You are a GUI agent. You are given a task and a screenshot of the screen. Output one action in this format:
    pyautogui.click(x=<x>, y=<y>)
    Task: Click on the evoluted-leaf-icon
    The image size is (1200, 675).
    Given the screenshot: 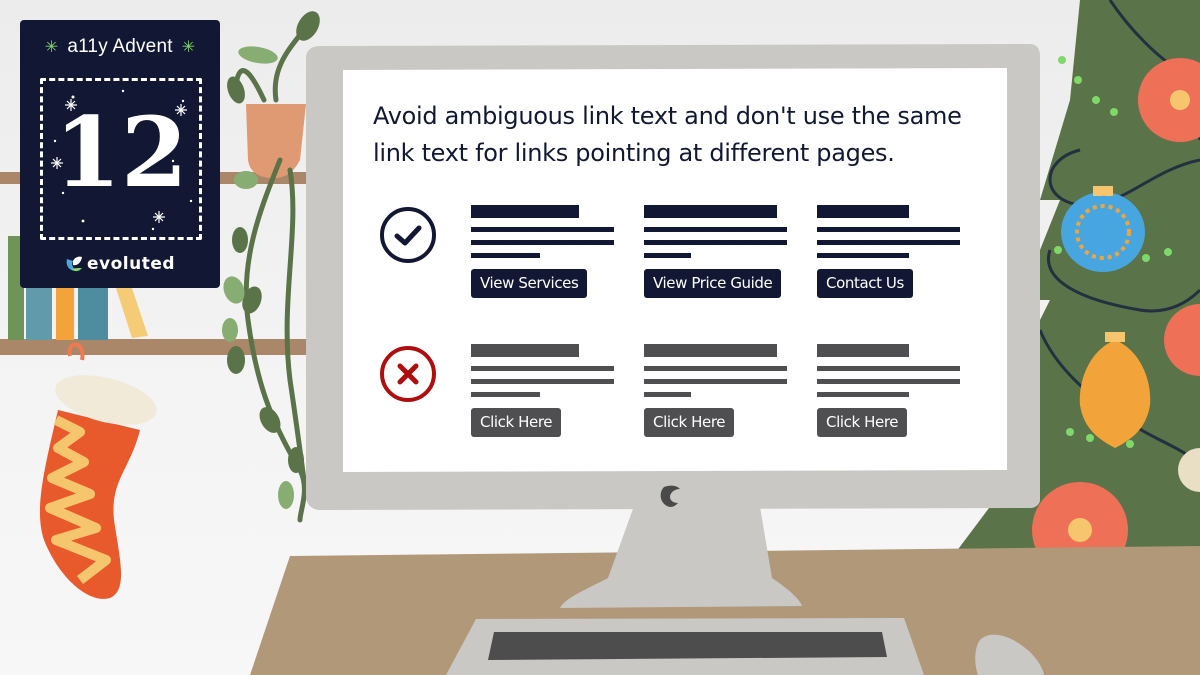 What is the action you would take?
    pyautogui.click(x=74, y=264)
    